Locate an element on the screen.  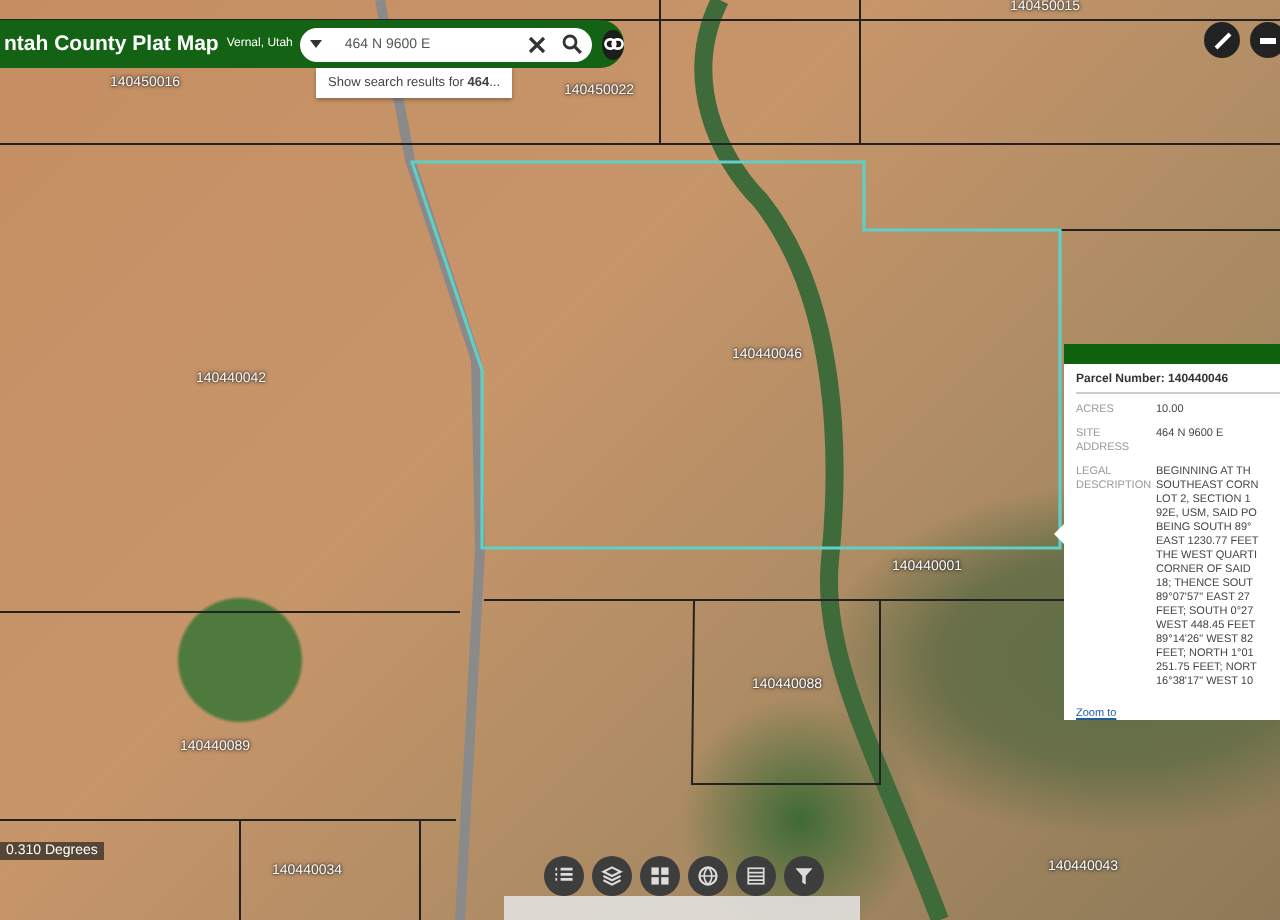
layers-icon is located at coordinates (612, 876).